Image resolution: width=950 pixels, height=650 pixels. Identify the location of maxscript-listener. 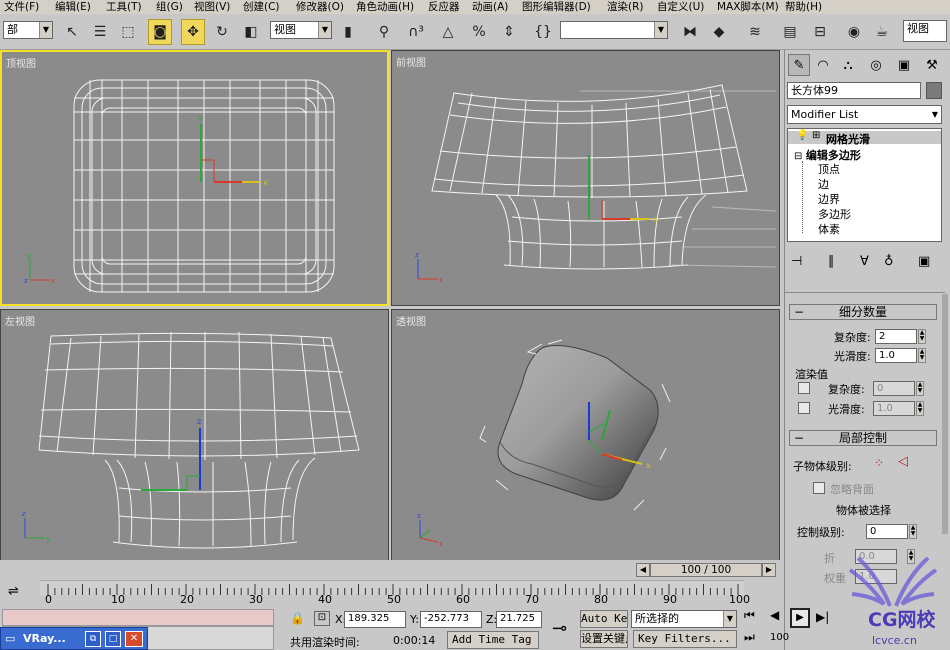
(138, 617).